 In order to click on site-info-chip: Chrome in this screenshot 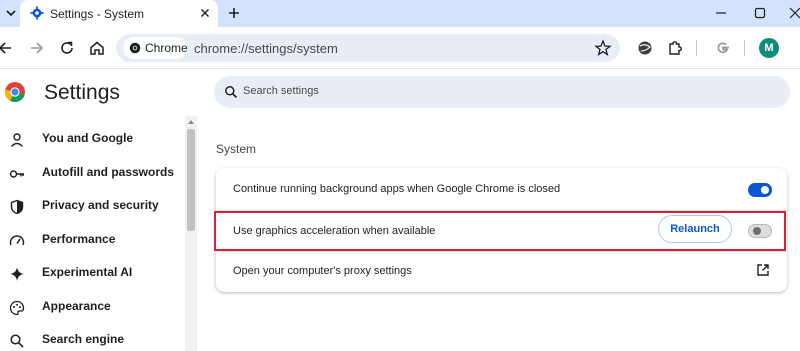, I will do `click(155, 48)`.